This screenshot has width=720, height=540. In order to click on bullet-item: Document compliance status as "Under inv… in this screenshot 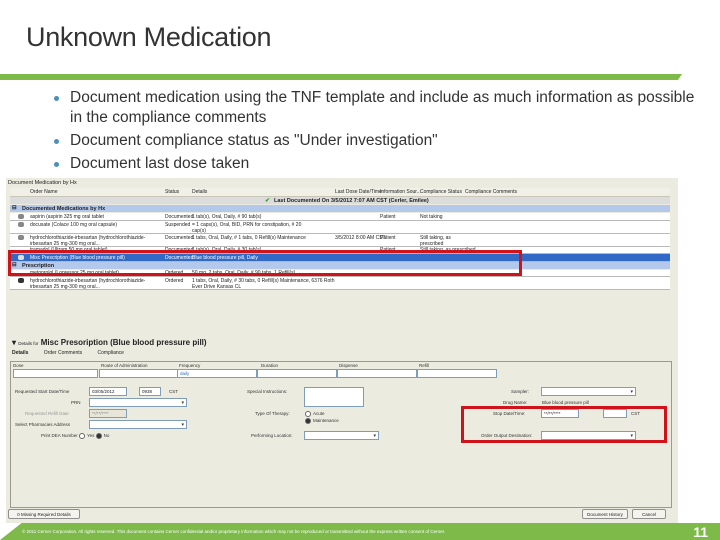, I will do `click(376, 141)`.